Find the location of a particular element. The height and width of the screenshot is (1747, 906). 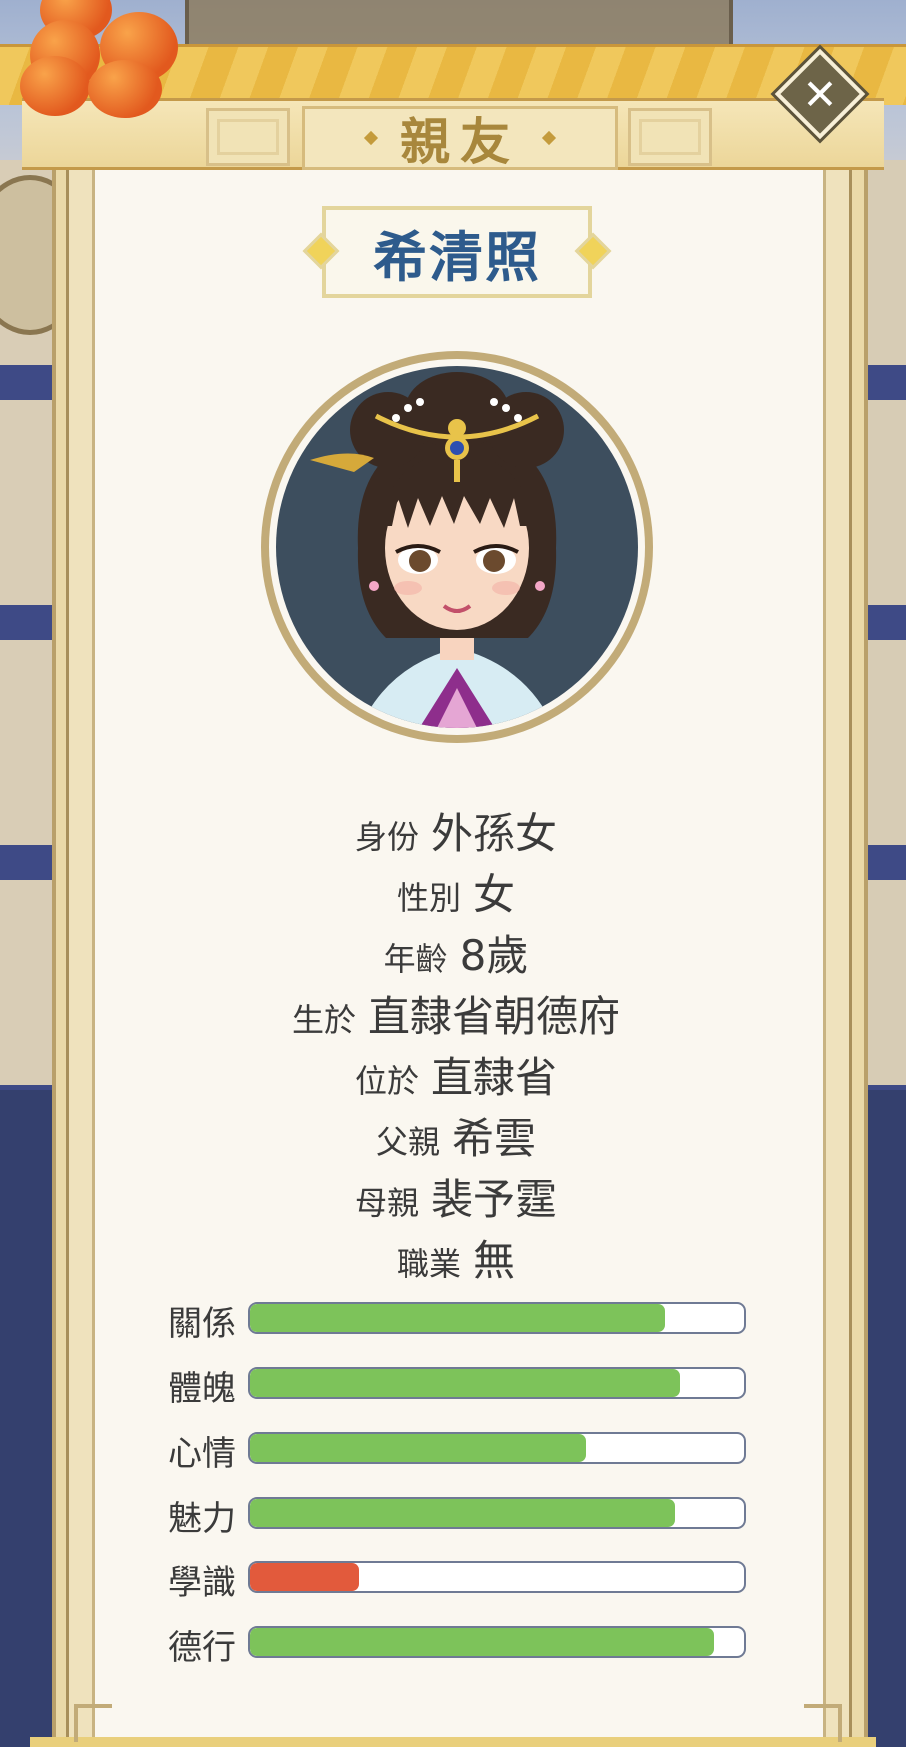

info-row-occupation: 職業無 is located at coordinates (456, 1257).